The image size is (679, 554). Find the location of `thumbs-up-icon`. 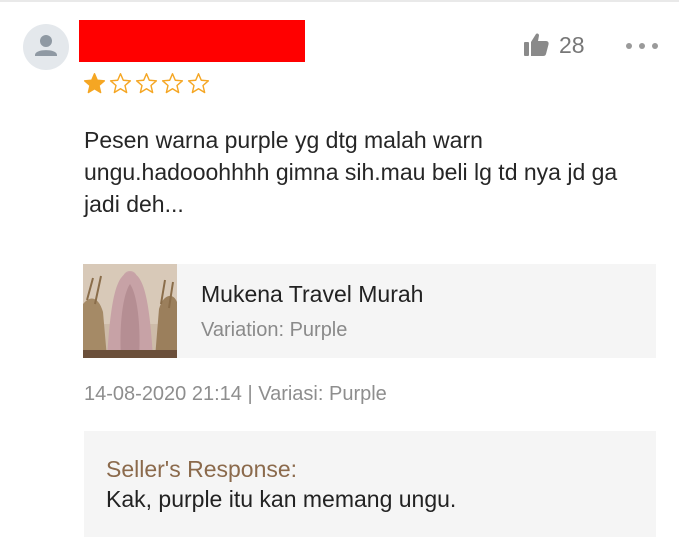

thumbs-up-icon is located at coordinates (536, 44).